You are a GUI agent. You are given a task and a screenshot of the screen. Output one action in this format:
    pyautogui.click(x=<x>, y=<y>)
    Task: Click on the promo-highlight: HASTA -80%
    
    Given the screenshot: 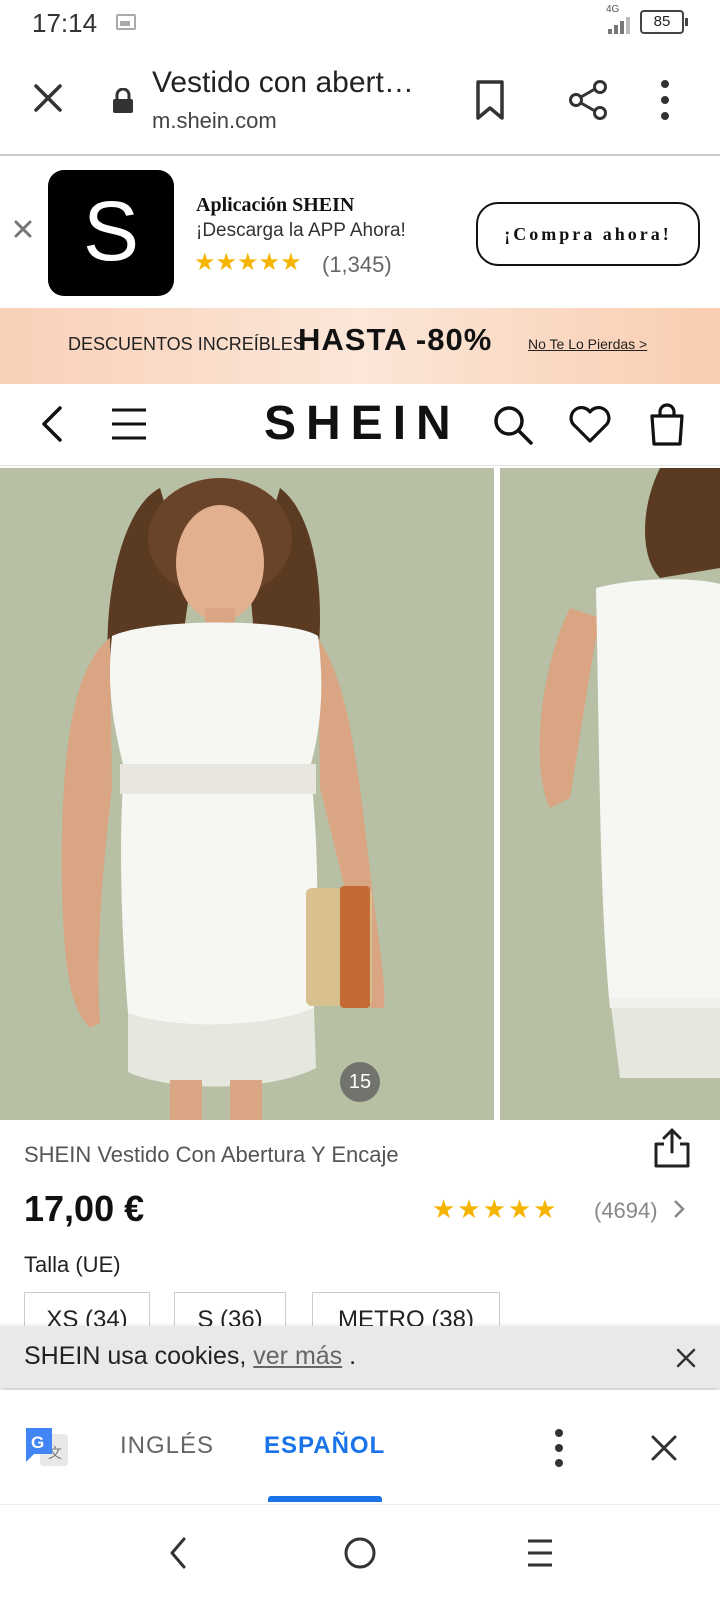 What is the action you would take?
    pyautogui.click(x=395, y=339)
    